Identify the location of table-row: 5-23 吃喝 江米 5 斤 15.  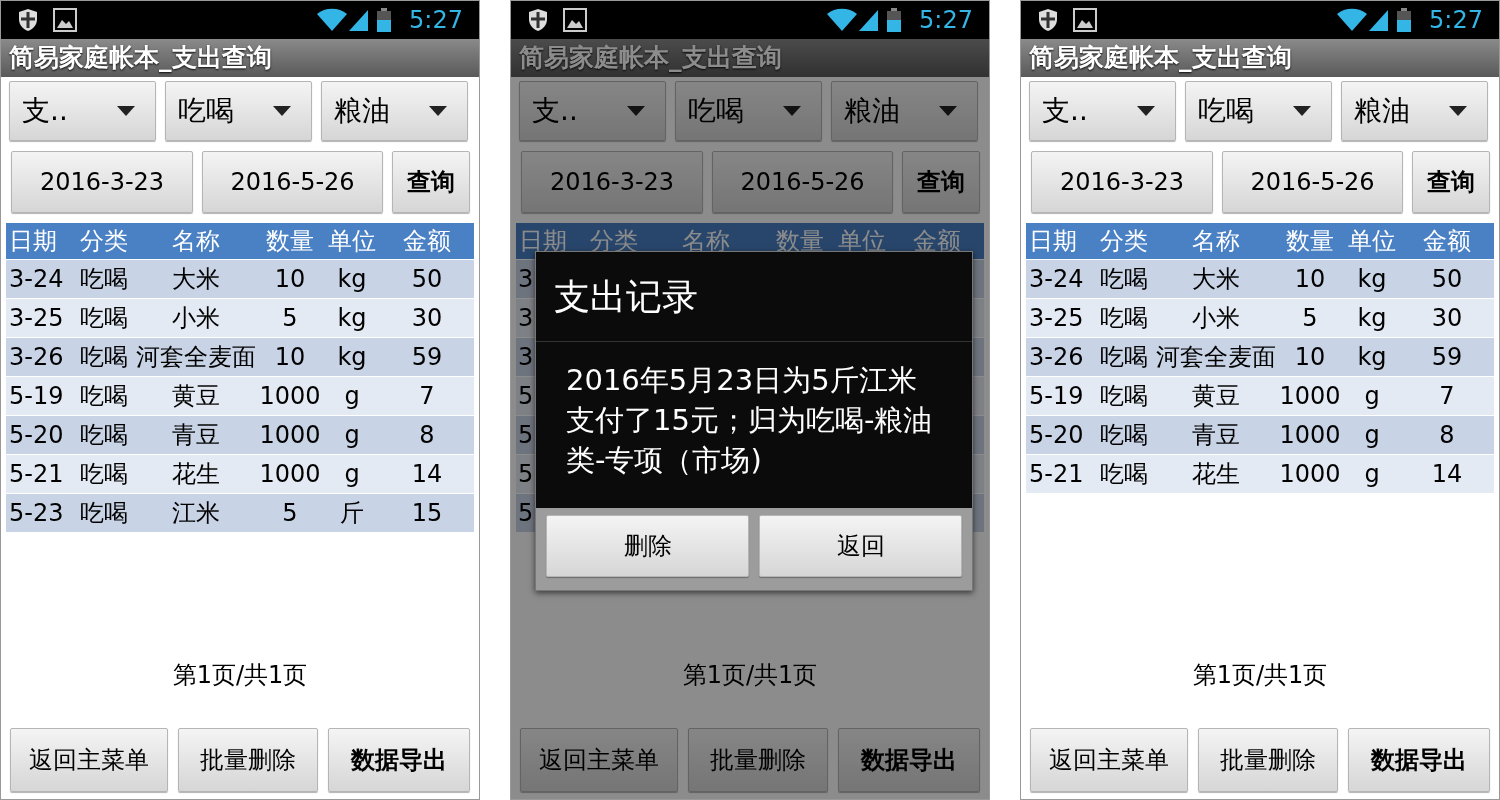
(240, 513).